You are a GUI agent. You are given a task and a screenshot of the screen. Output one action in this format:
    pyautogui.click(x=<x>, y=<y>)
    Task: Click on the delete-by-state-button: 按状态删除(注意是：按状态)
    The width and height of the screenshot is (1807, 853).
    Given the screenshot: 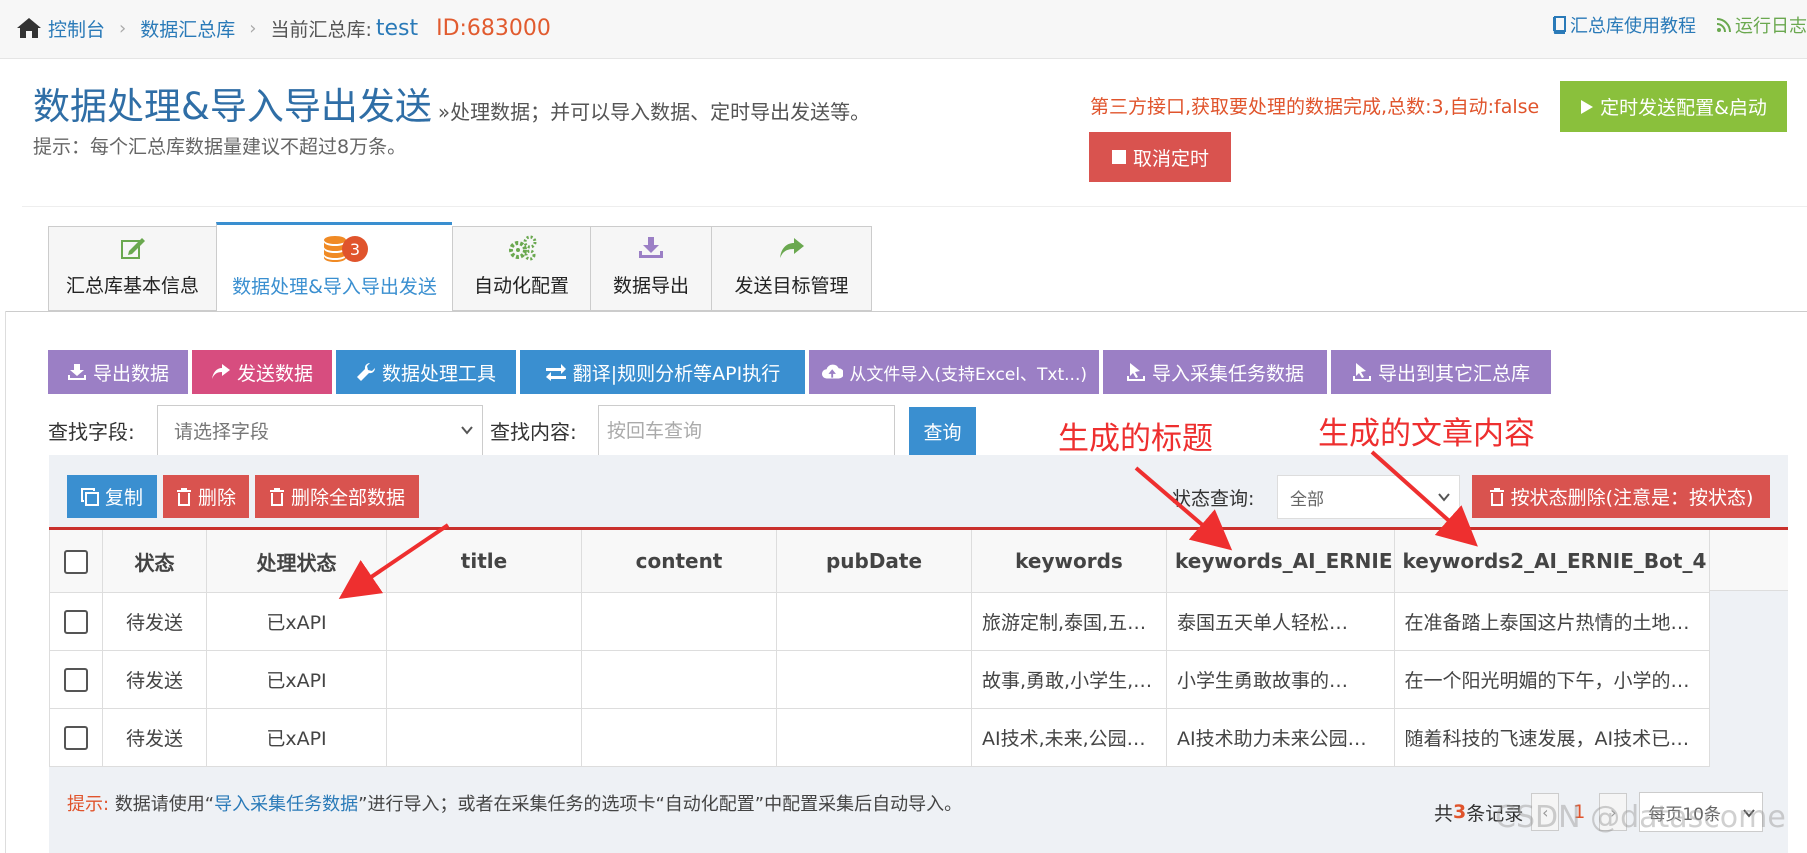 What is the action you would take?
    pyautogui.click(x=1621, y=496)
    